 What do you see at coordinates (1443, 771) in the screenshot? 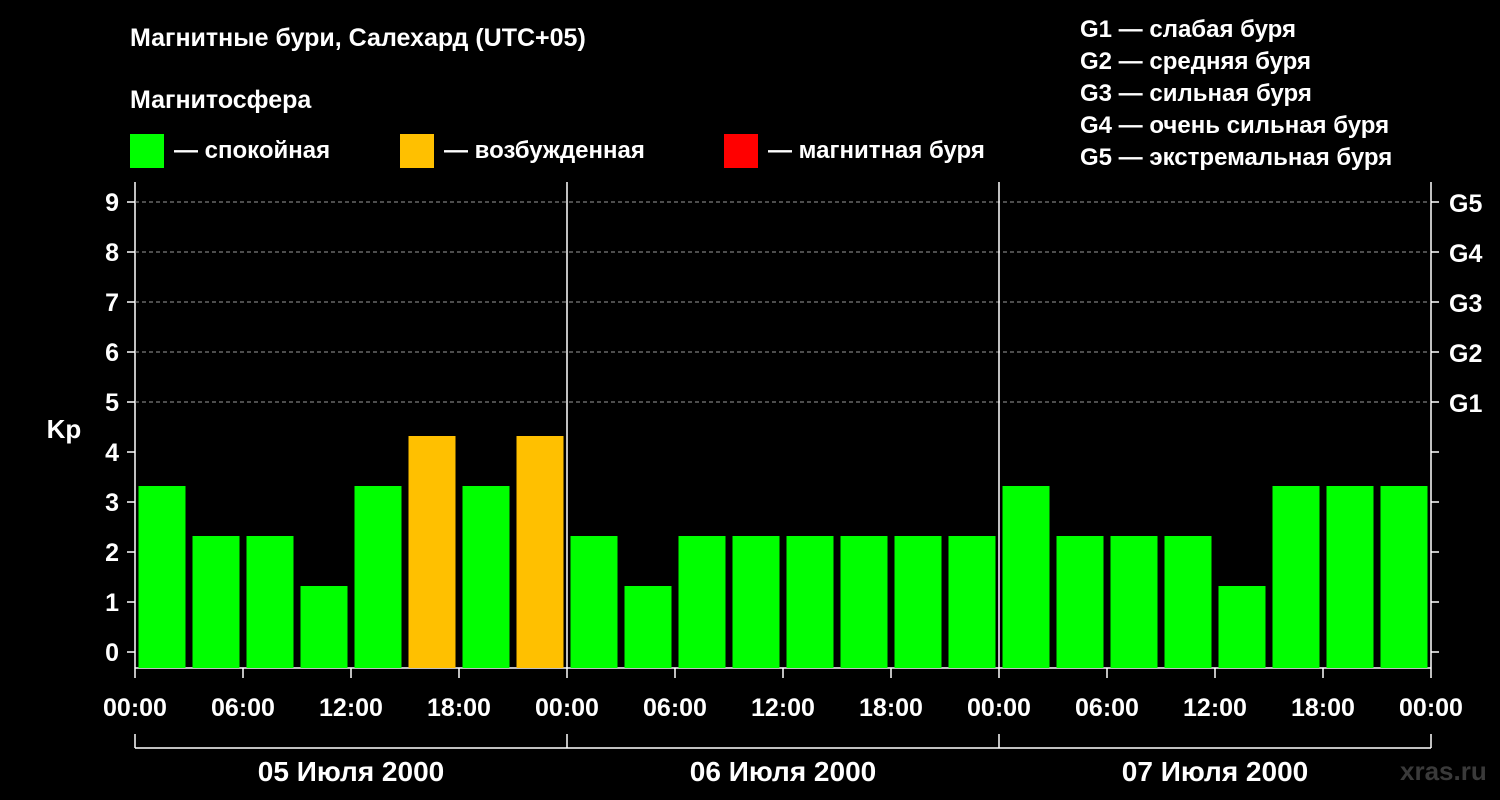
I see `watermark: xras.ru` at bounding box center [1443, 771].